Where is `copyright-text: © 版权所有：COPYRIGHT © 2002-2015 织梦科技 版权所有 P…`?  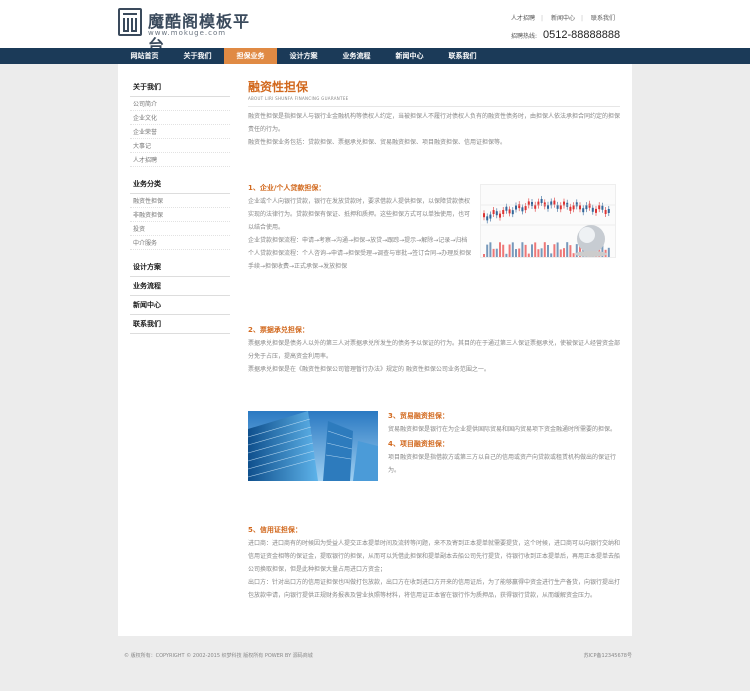 copyright-text: © 版权所有：COPYRIGHT © 2002-2015 织梦科技 版权所有 P… is located at coordinates (218, 656).